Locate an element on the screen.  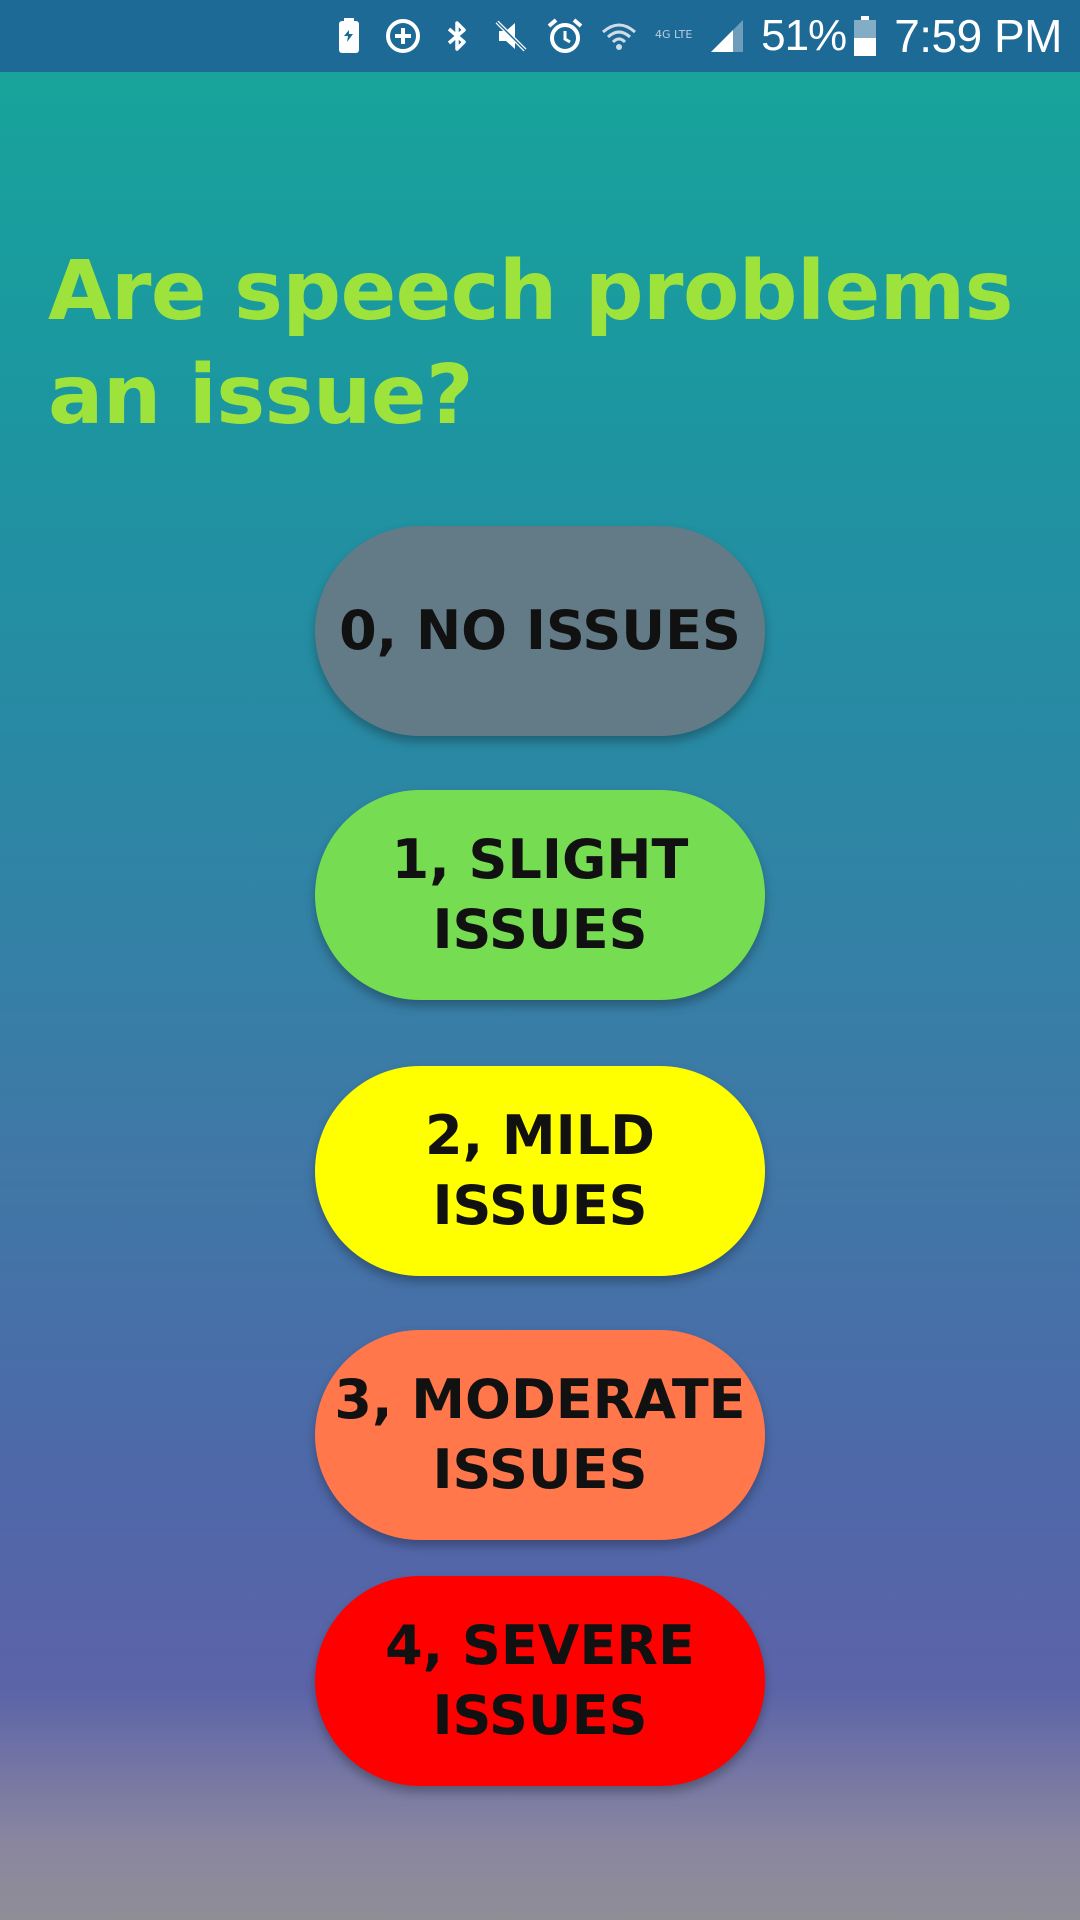
clock: 7:59 PM is located at coordinates (978, 36).